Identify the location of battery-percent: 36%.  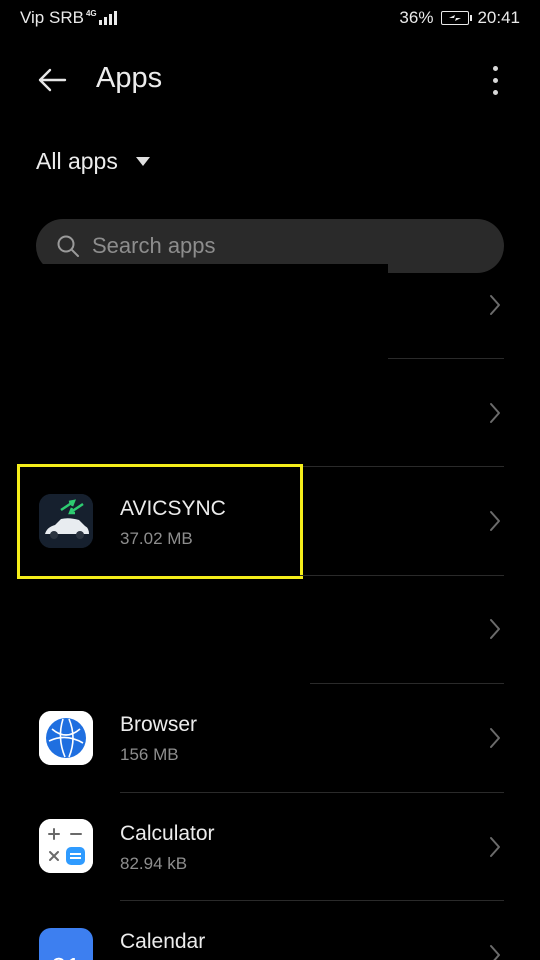
(416, 17).